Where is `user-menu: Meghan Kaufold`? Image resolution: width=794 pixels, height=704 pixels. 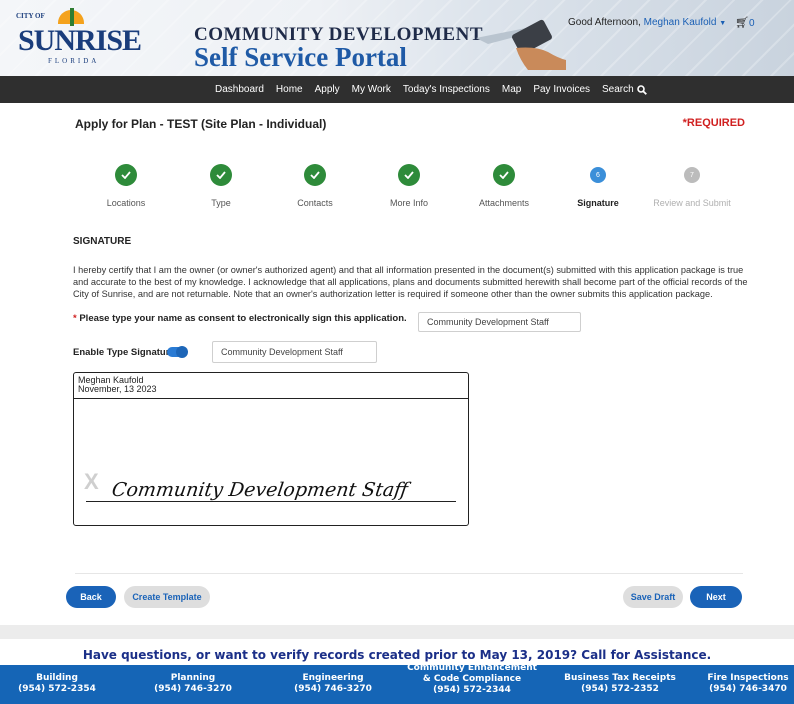 user-menu: Meghan Kaufold is located at coordinates (680, 22).